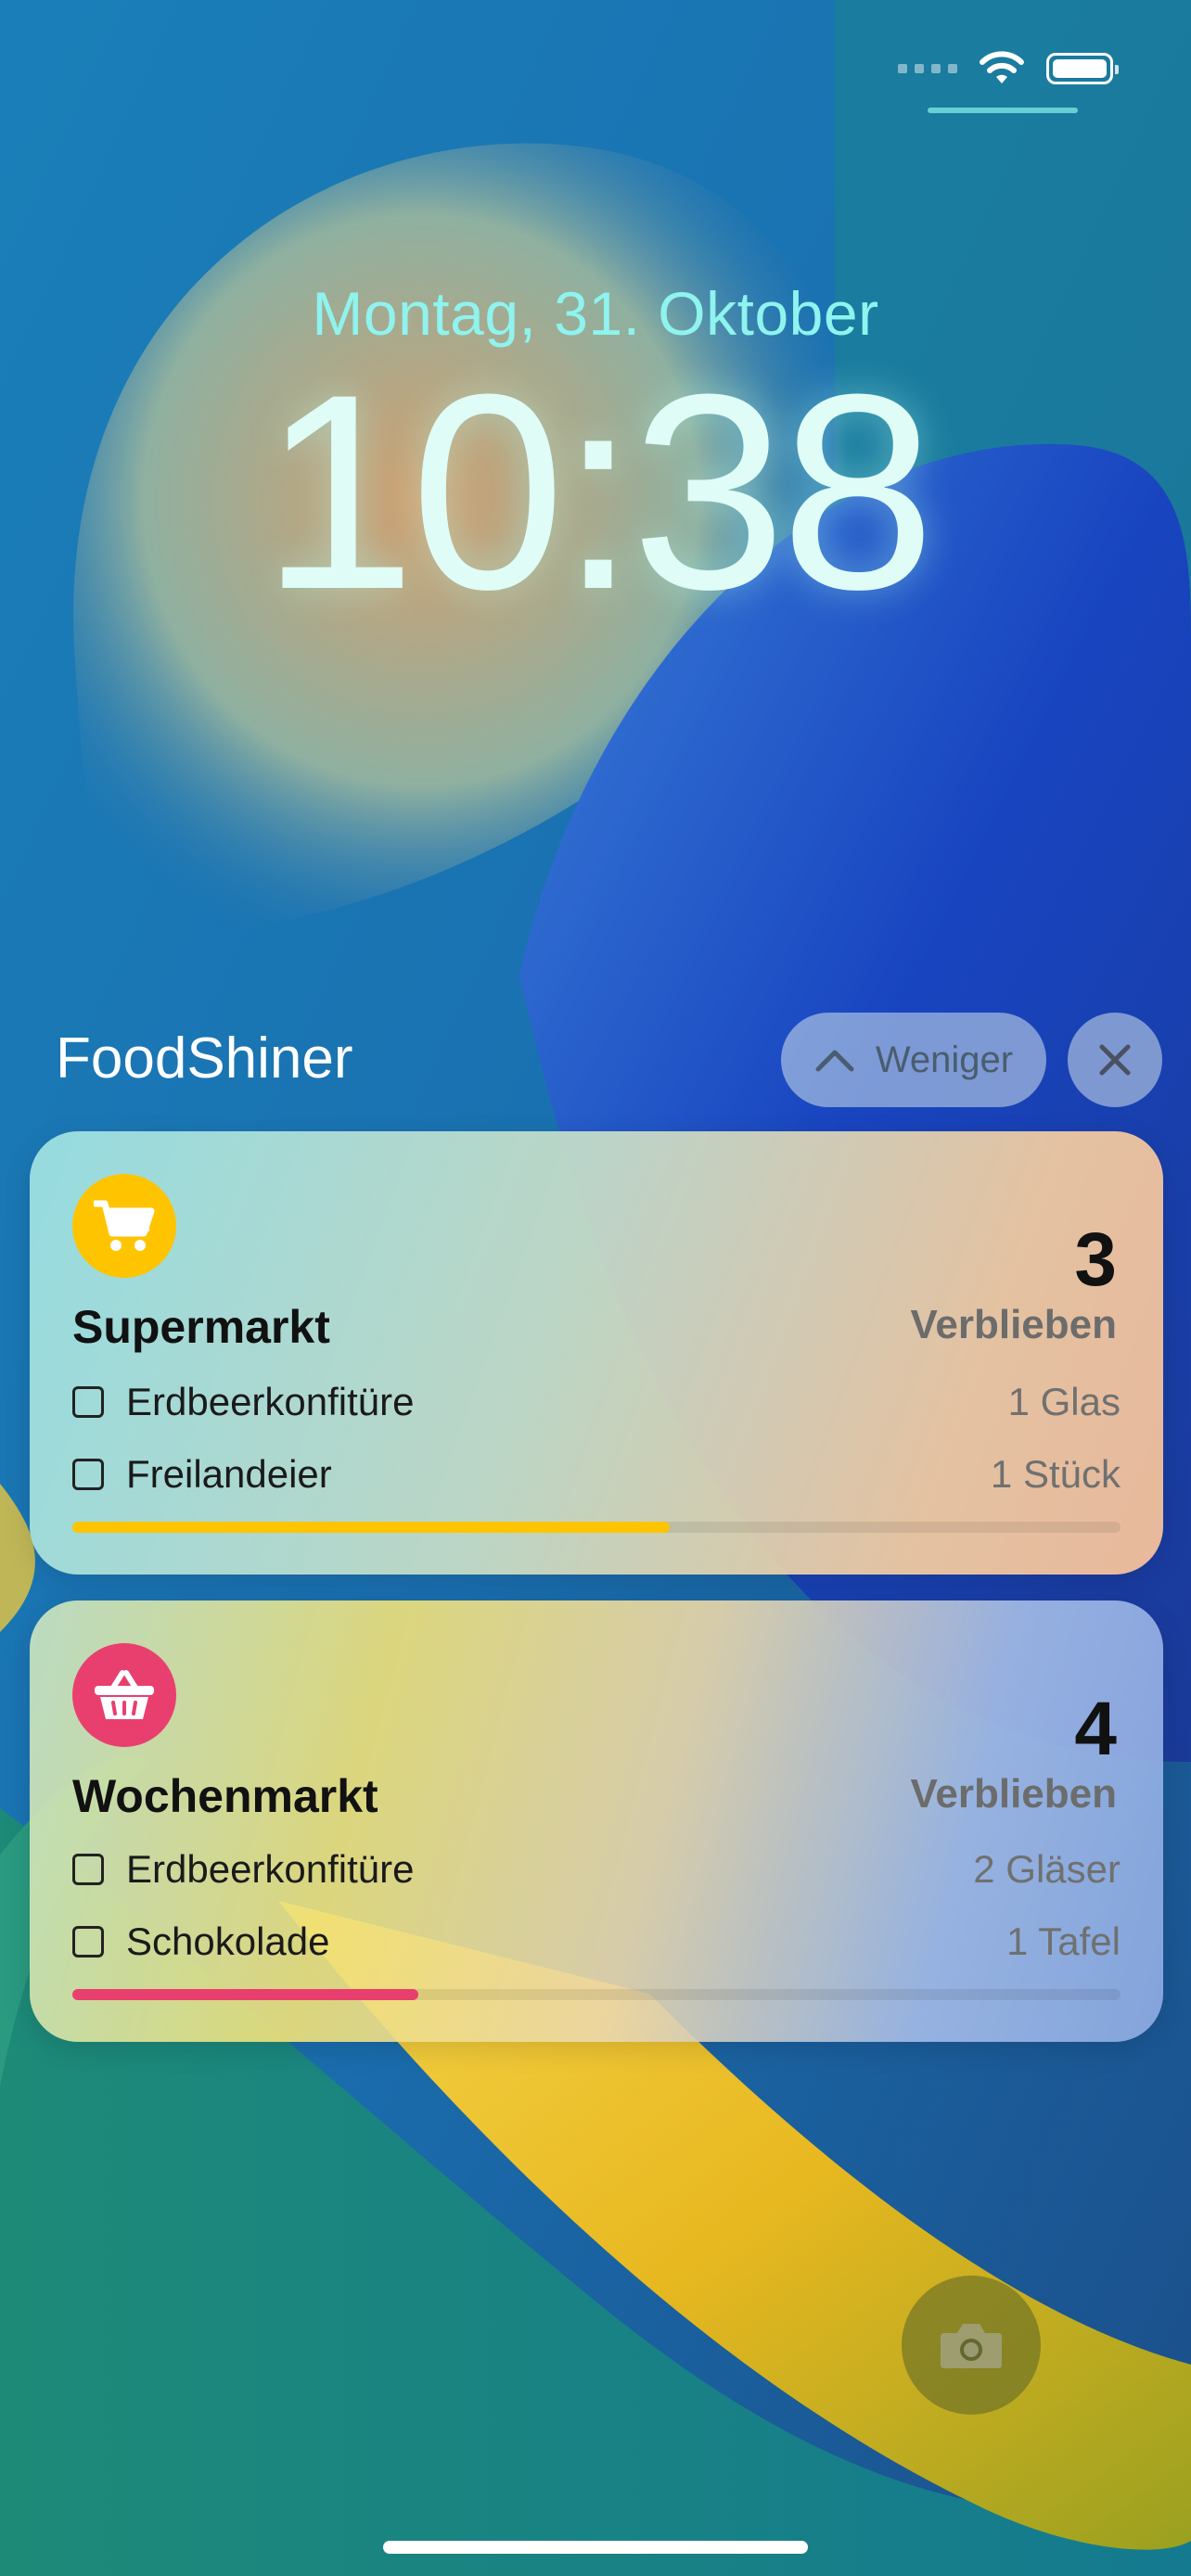 Image resolution: width=1191 pixels, height=2576 pixels. Describe the element at coordinates (1063, 1941) in the screenshot. I see `item-quantity: 1 Tafel` at that location.